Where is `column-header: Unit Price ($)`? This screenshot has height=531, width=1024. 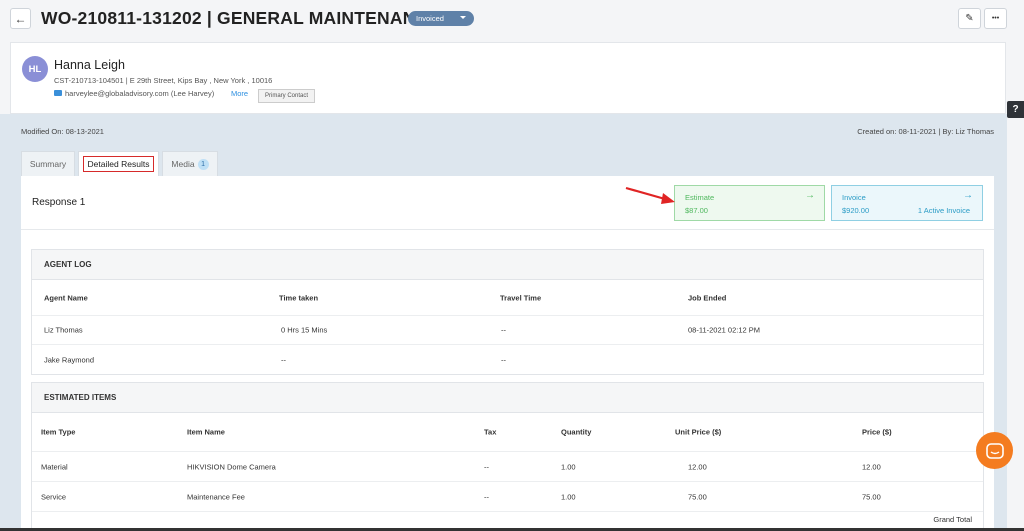 column-header: Unit Price ($) is located at coordinates (698, 432).